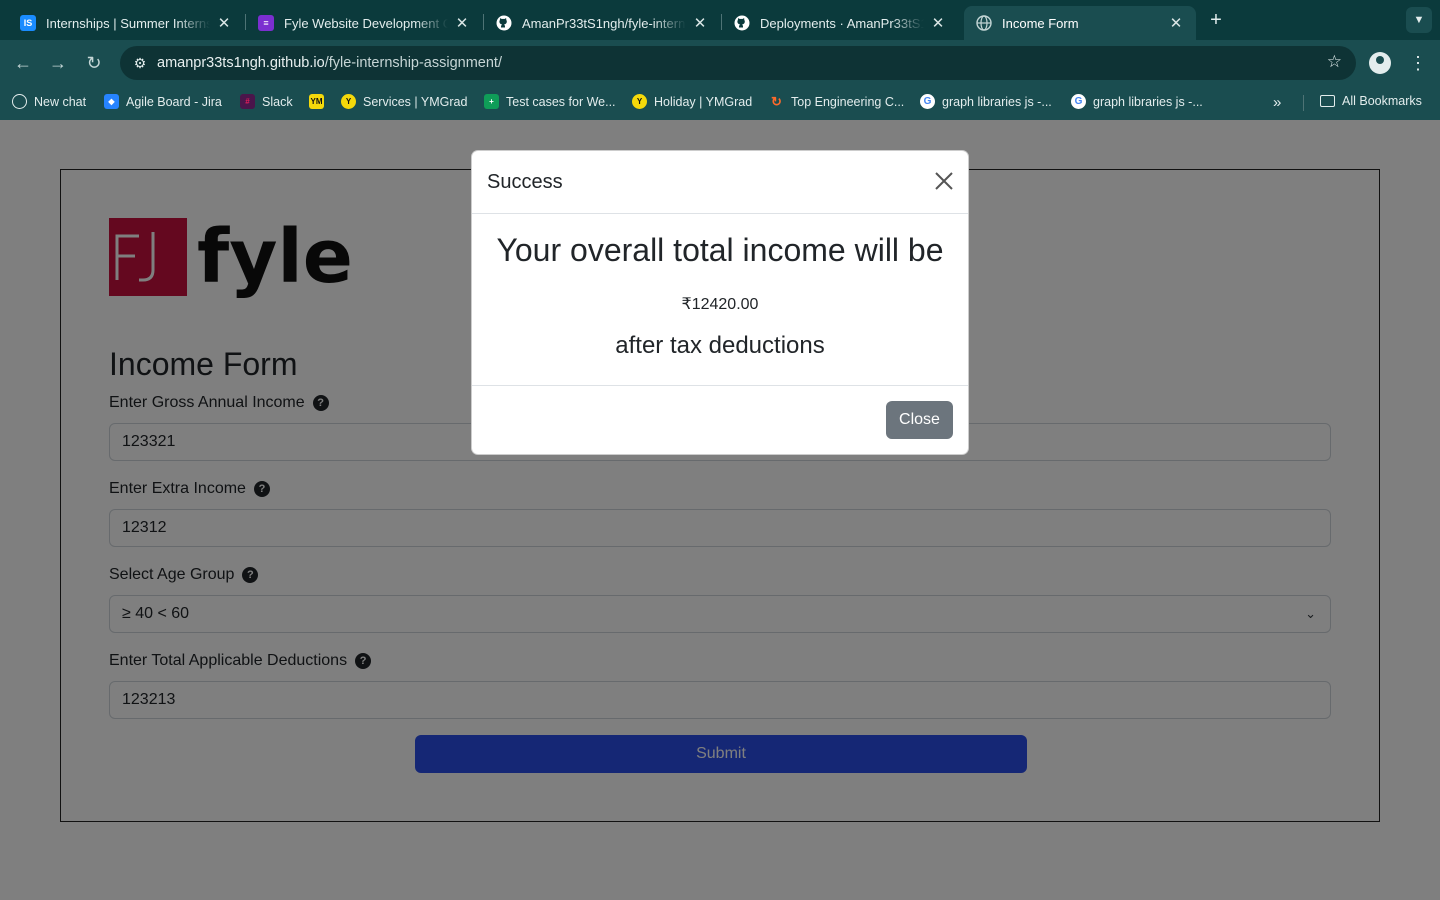  I want to click on result-subtext: after tax deductions, so click(720, 345).